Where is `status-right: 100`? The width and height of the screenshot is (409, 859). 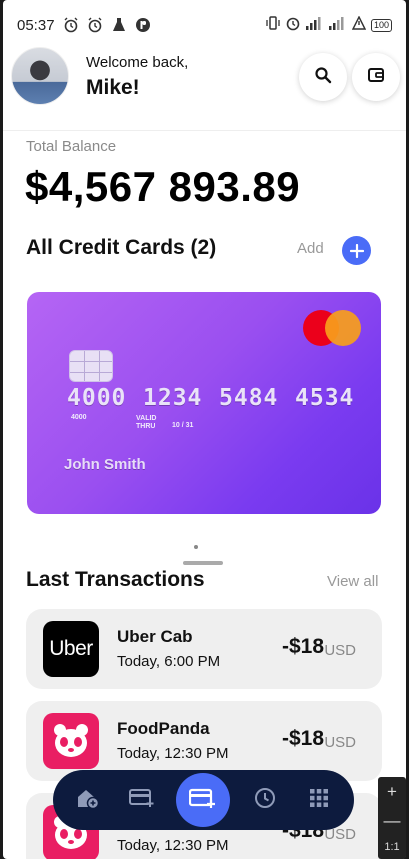 status-right: 100 is located at coordinates (329, 25).